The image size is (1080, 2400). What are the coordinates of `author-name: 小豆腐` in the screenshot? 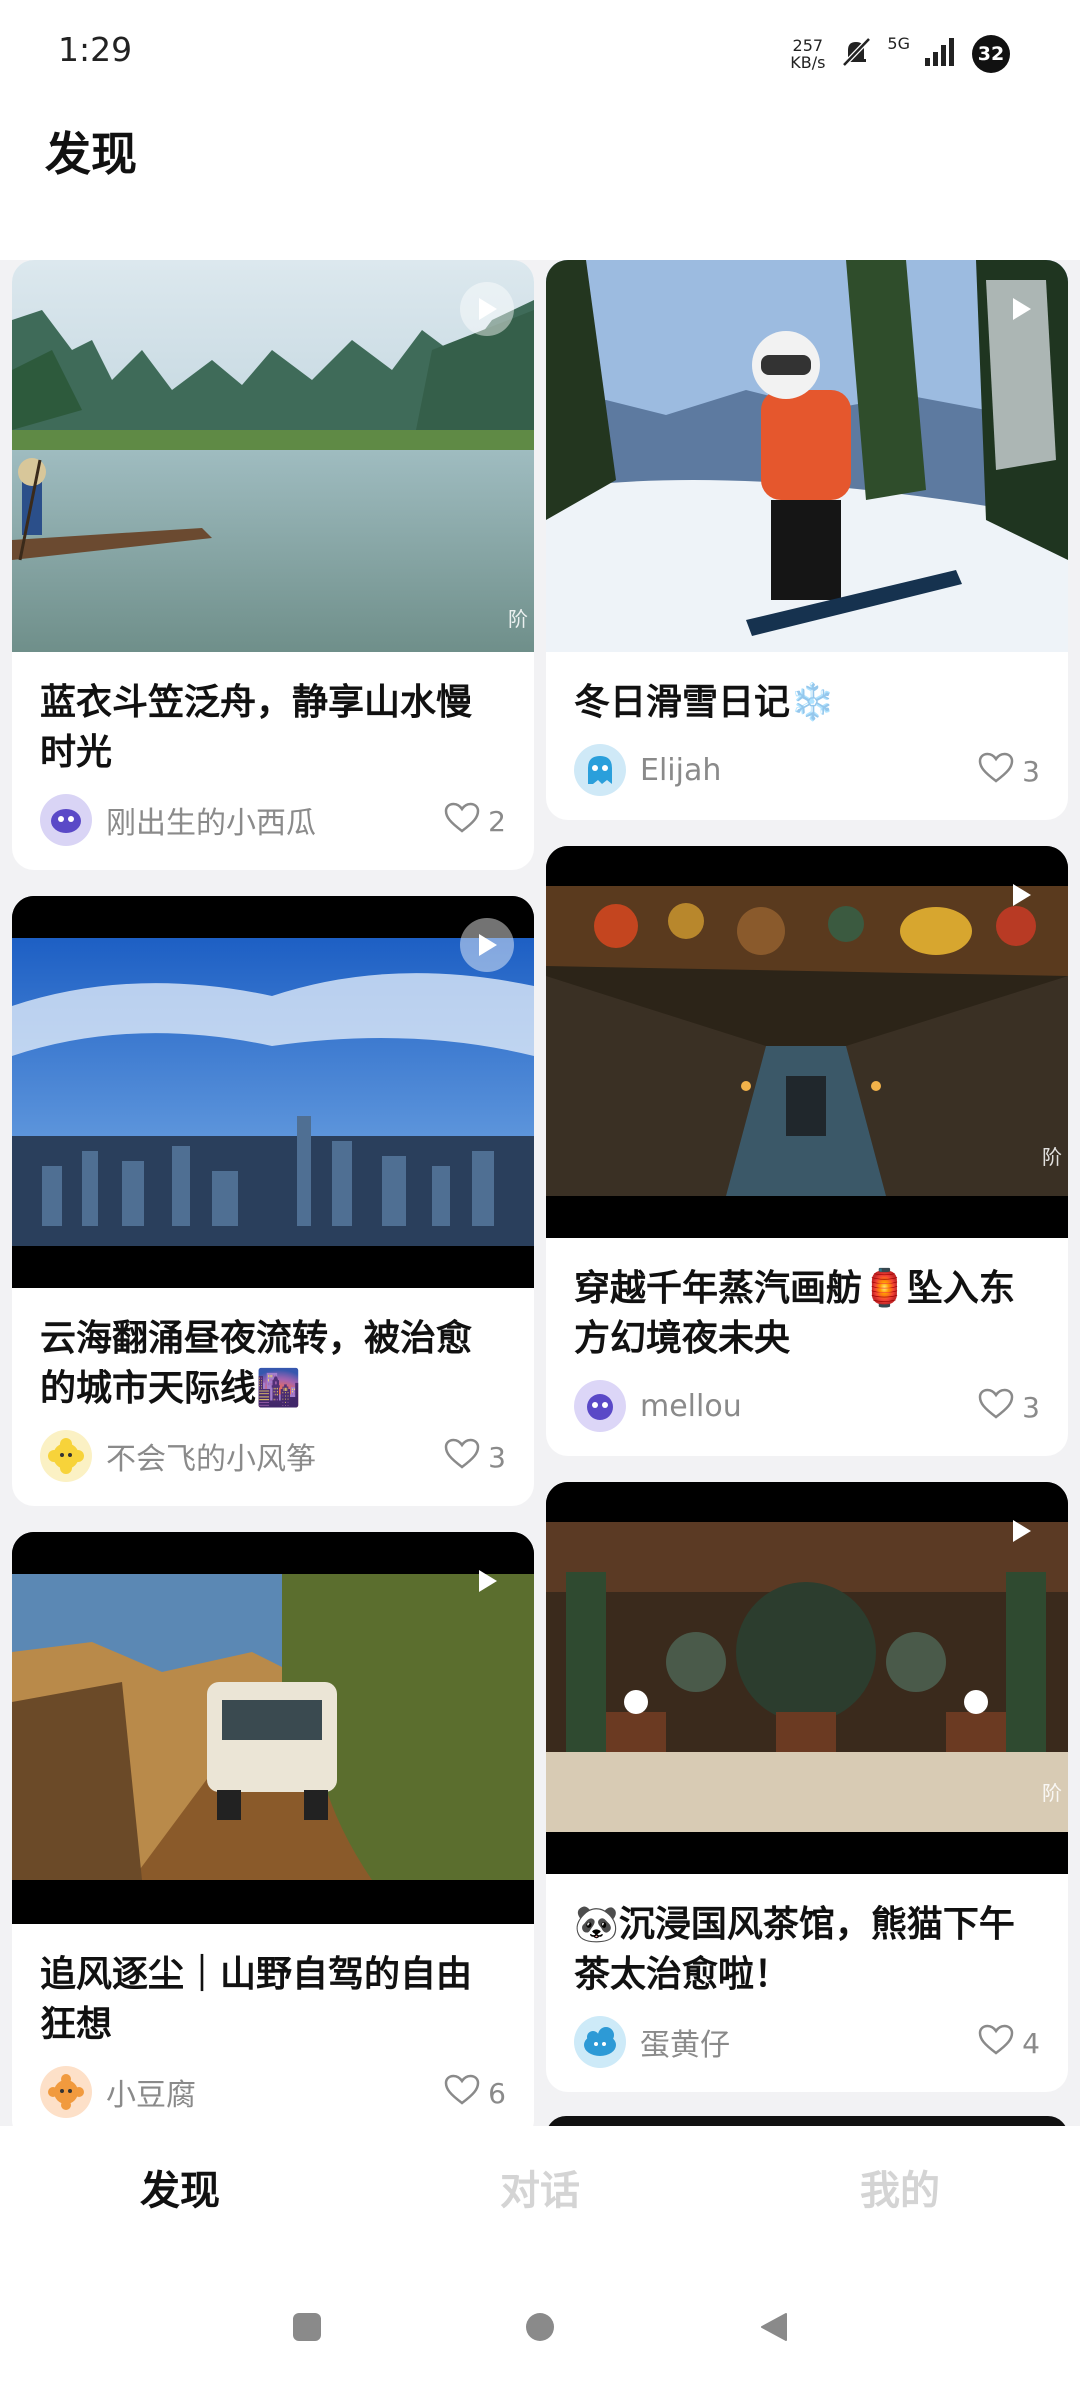 It's located at (151, 2092).